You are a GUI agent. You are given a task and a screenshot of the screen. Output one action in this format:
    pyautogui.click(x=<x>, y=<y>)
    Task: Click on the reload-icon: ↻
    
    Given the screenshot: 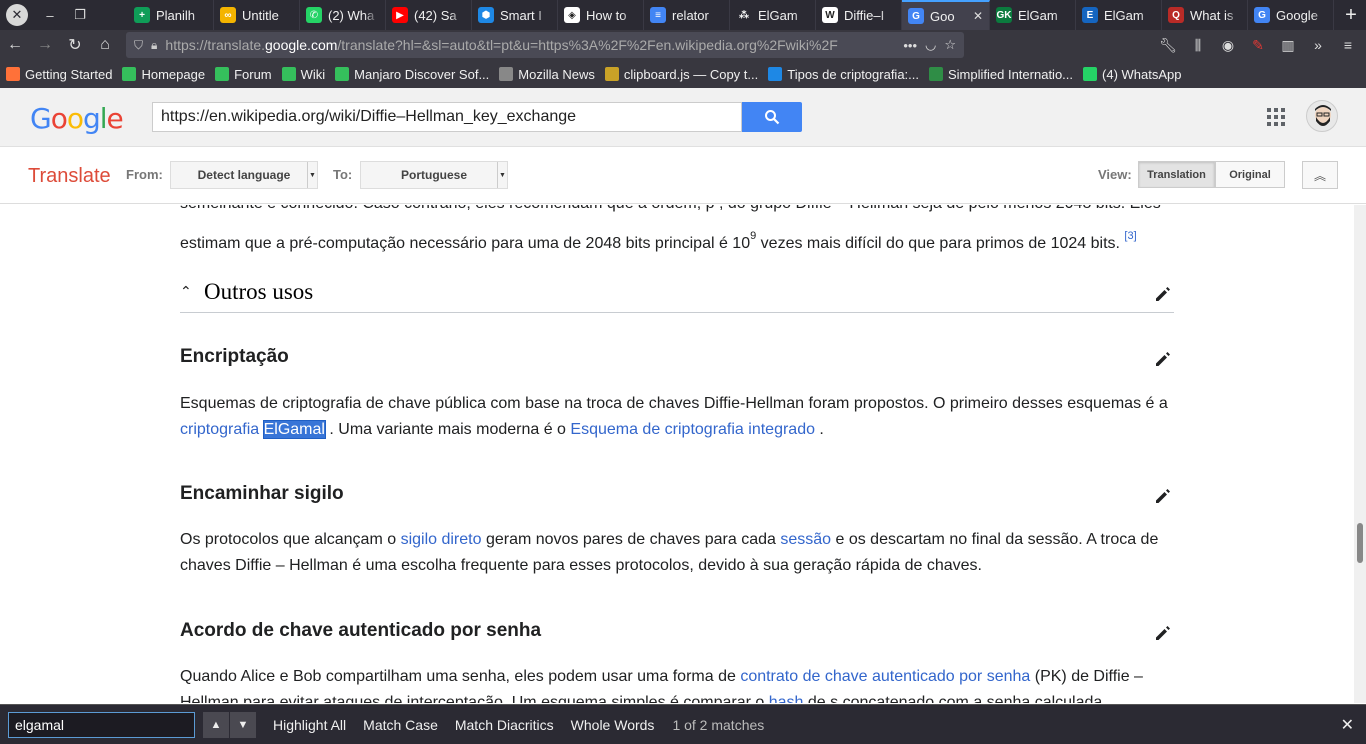 What is the action you would take?
    pyautogui.click(x=75, y=45)
    